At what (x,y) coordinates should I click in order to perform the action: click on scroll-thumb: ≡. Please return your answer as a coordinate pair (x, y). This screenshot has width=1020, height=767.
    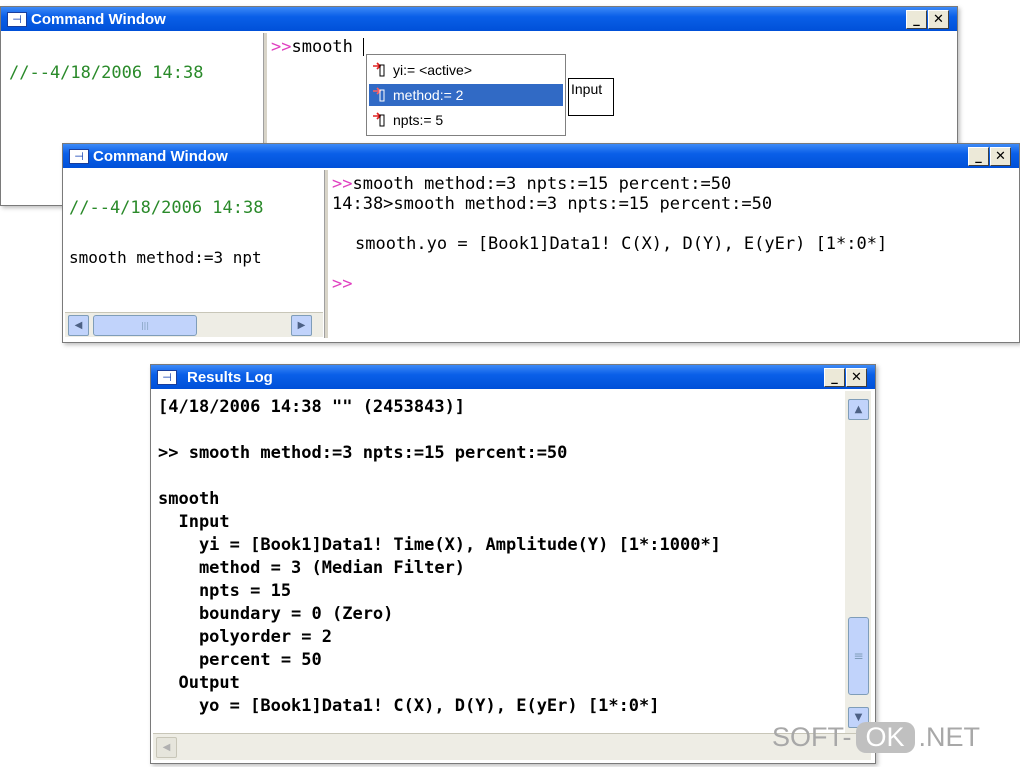
    Looking at the image, I should click on (858, 656).